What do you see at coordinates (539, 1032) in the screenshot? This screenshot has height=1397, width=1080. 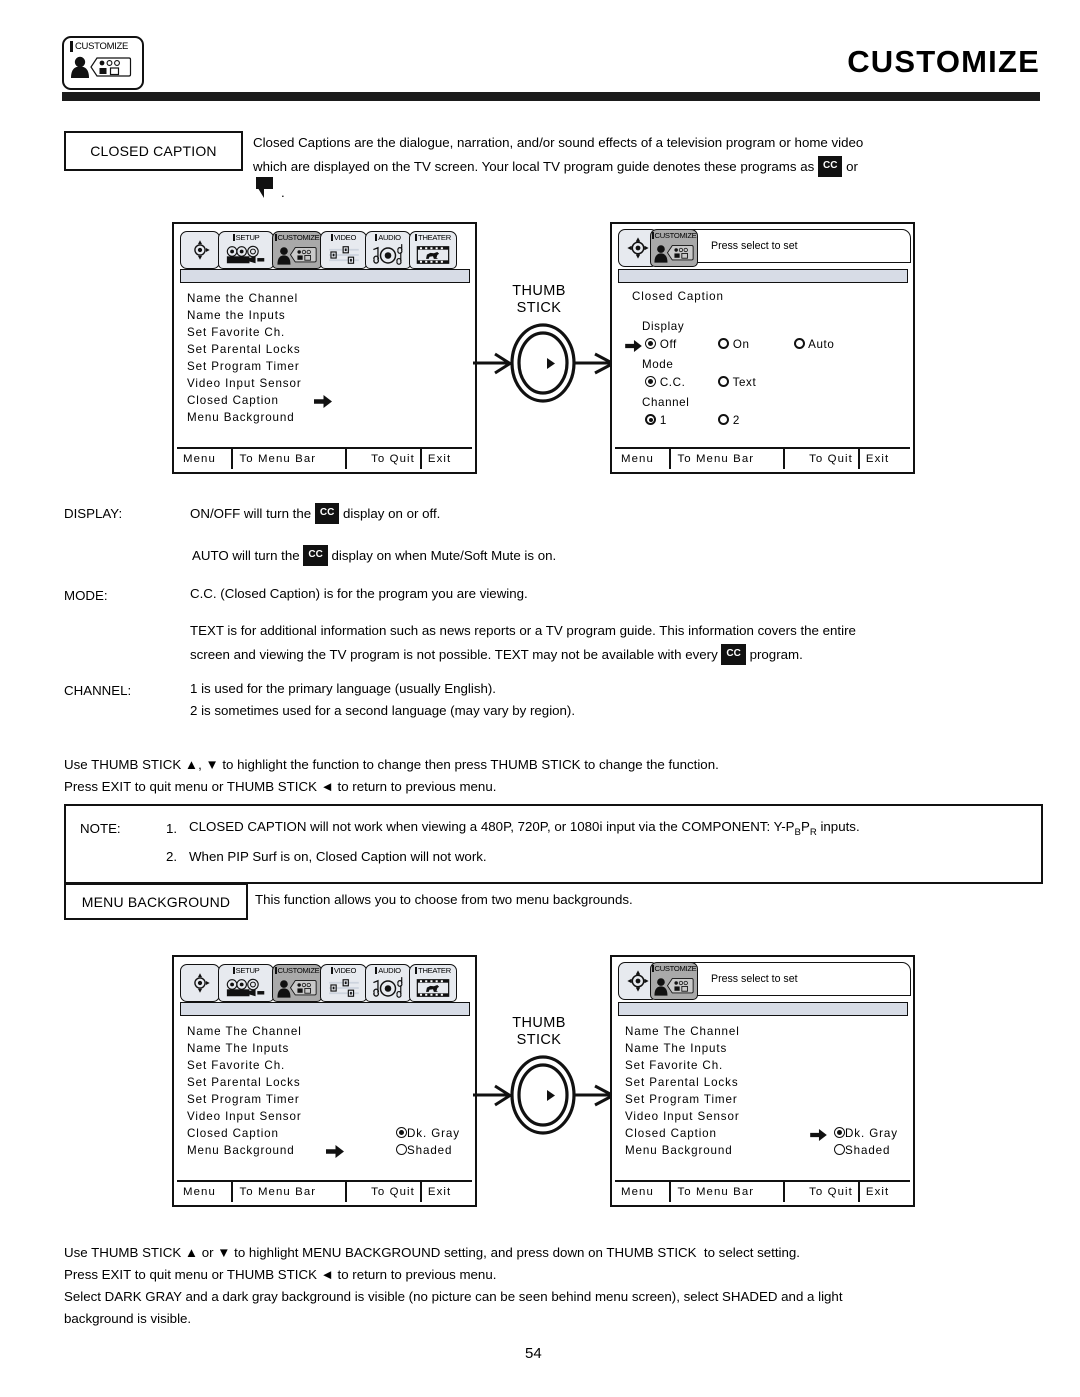 I see `thumb-stick-label-2: THUMB STICK` at bounding box center [539, 1032].